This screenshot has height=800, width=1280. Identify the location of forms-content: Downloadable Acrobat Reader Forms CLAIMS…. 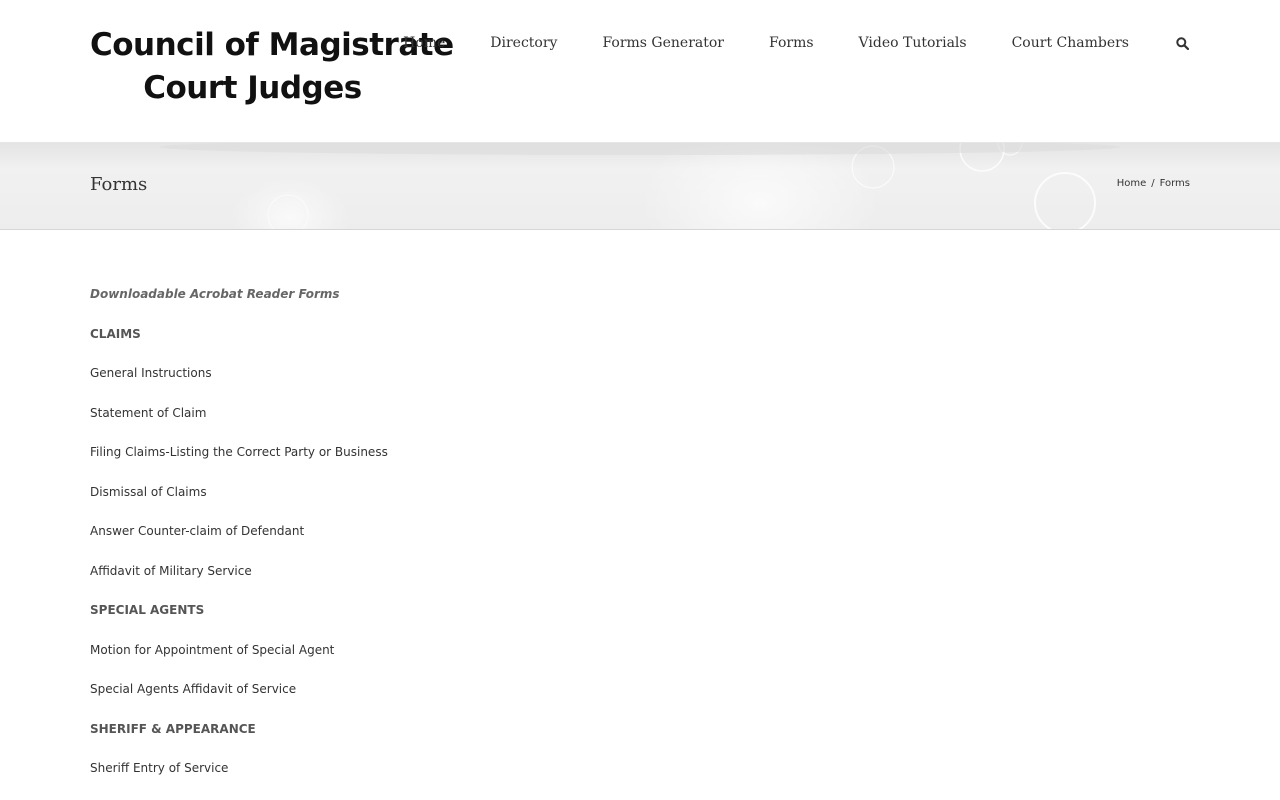
(239, 541).